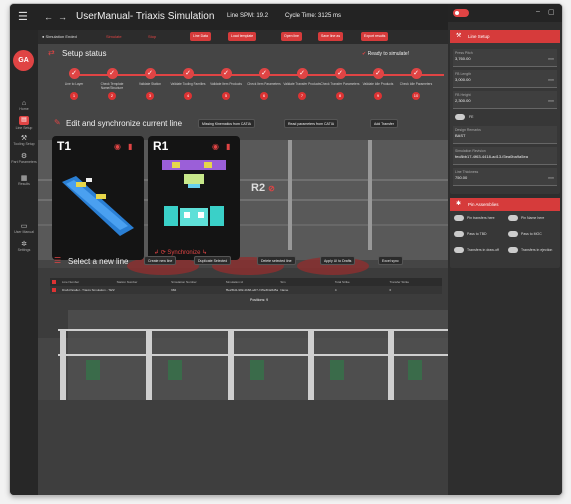  What do you see at coordinates (194, 193) in the screenshot?
I see `robot-preview` at bounding box center [194, 193].